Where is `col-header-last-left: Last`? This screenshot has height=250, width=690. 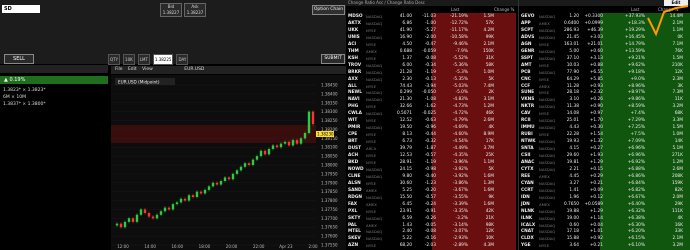
col-header-last-left: Last is located at coordinates (455, 9).